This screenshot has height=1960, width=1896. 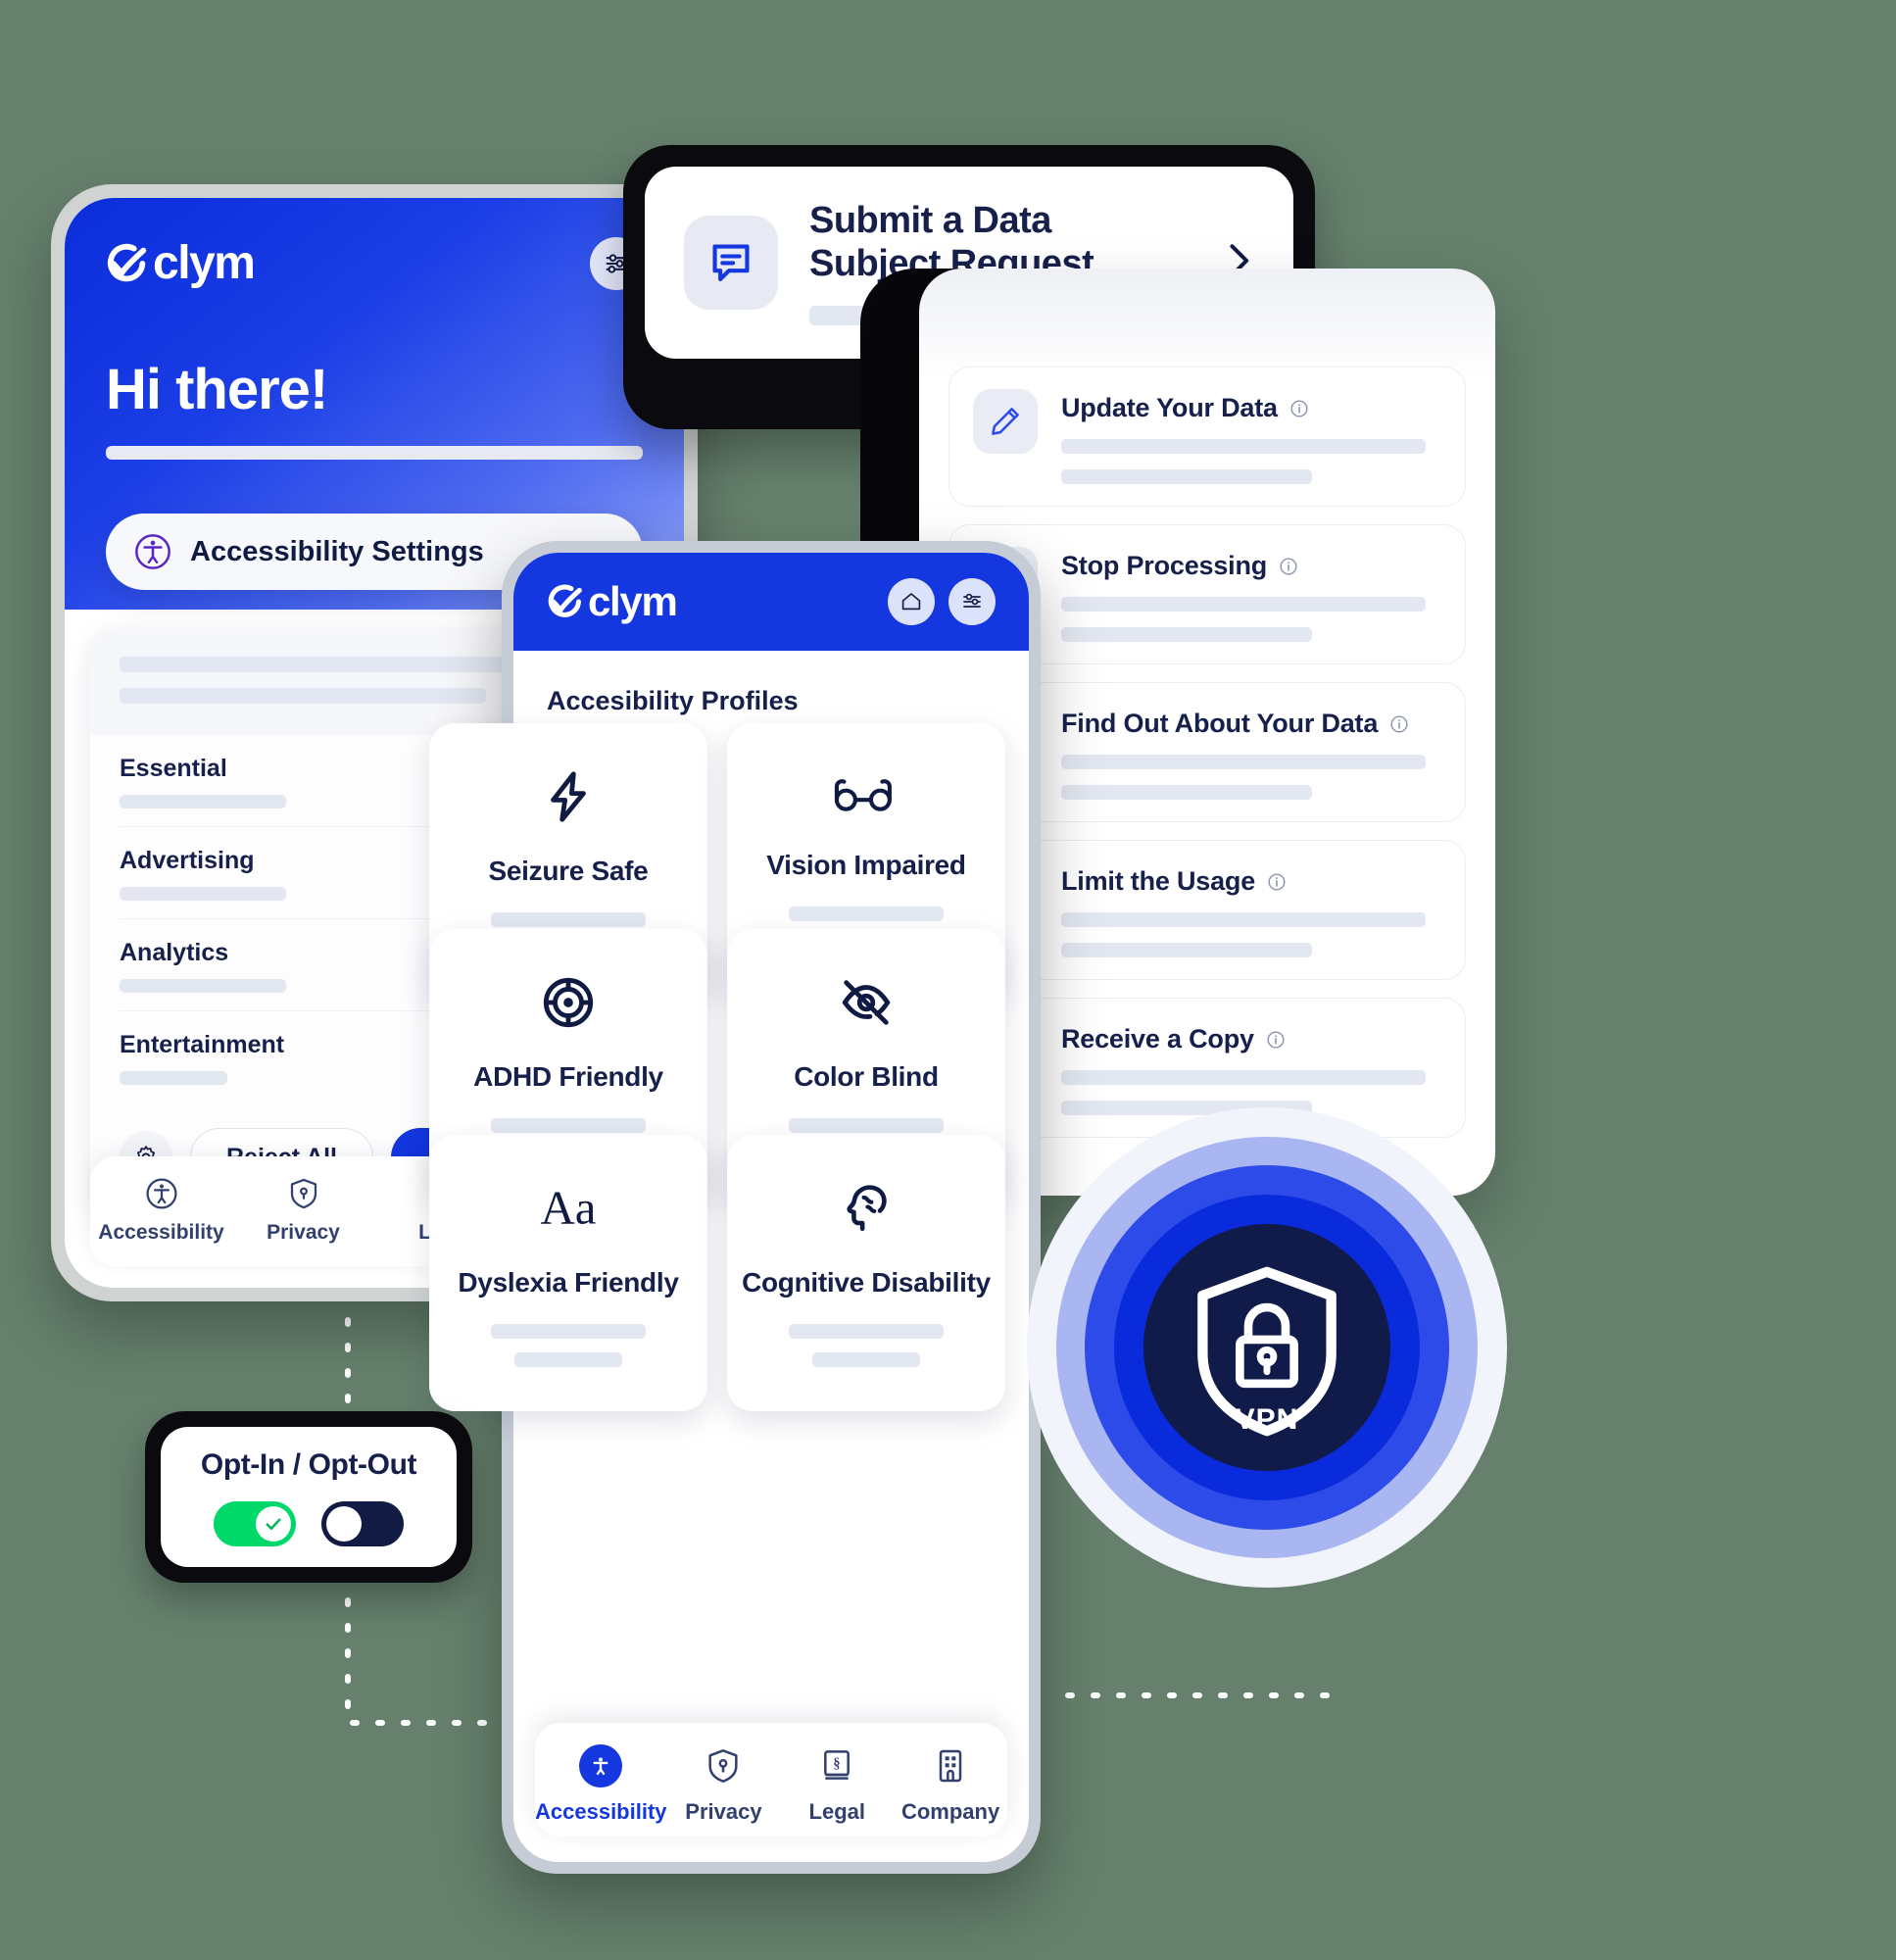 I want to click on request-title: Receive a Copy, so click(x=1158, y=1039).